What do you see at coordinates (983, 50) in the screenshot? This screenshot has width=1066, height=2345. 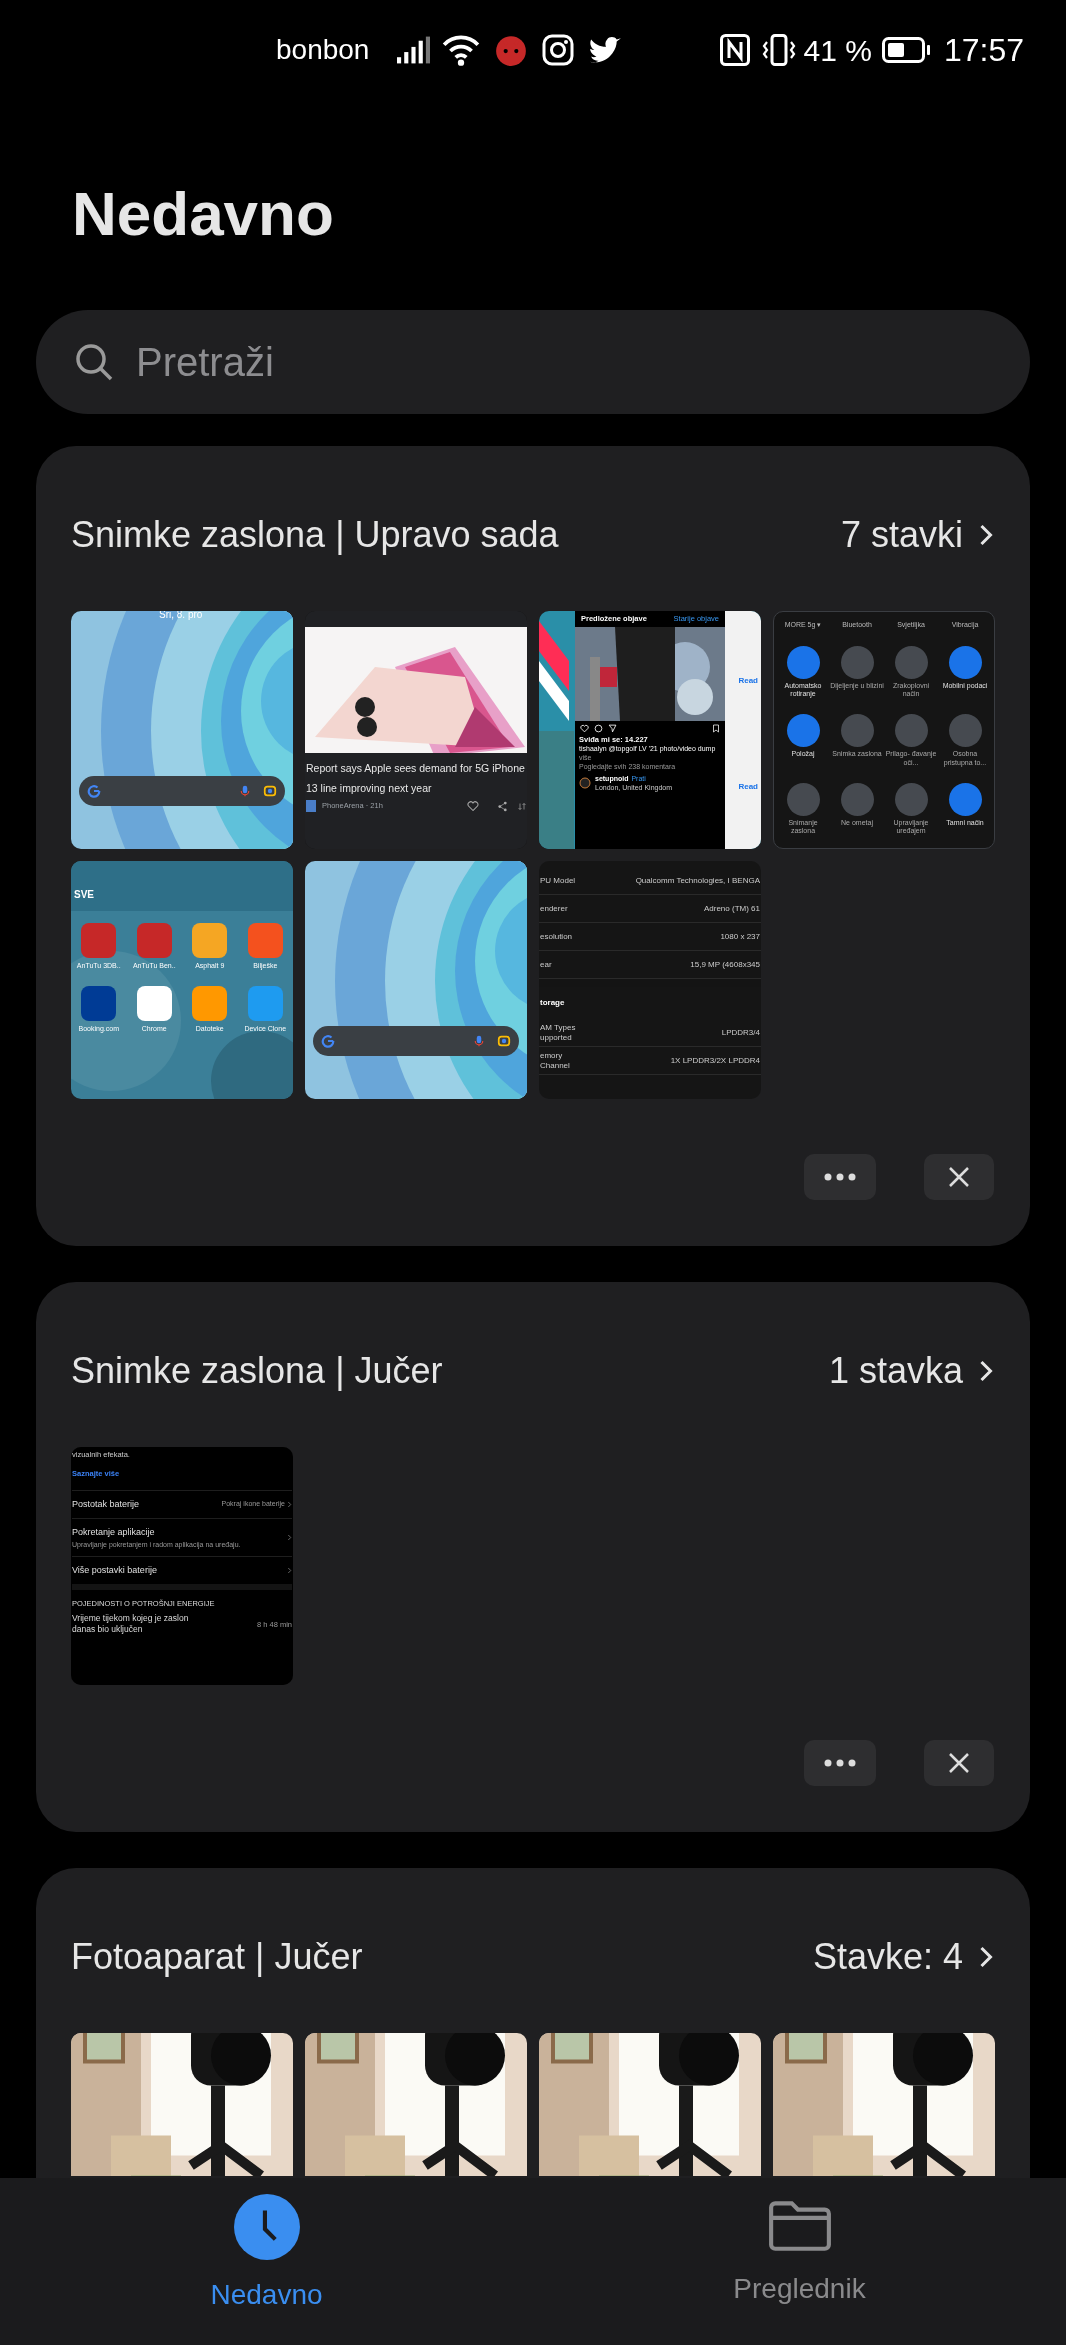 I see `clock-time: 17:57` at bounding box center [983, 50].